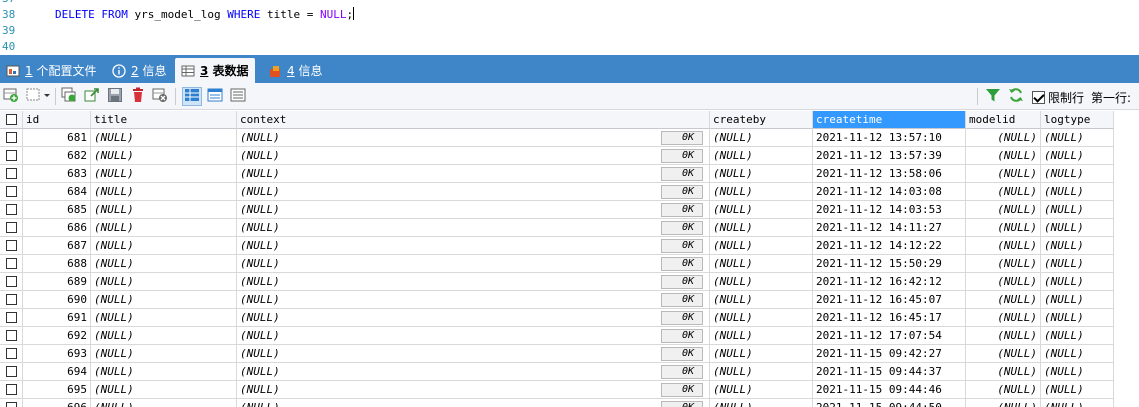 The width and height of the screenshot is (1139, 407). Describe the element at coordinates (473, 120) in the screenshot. I see `column-header-context: context` at that location.